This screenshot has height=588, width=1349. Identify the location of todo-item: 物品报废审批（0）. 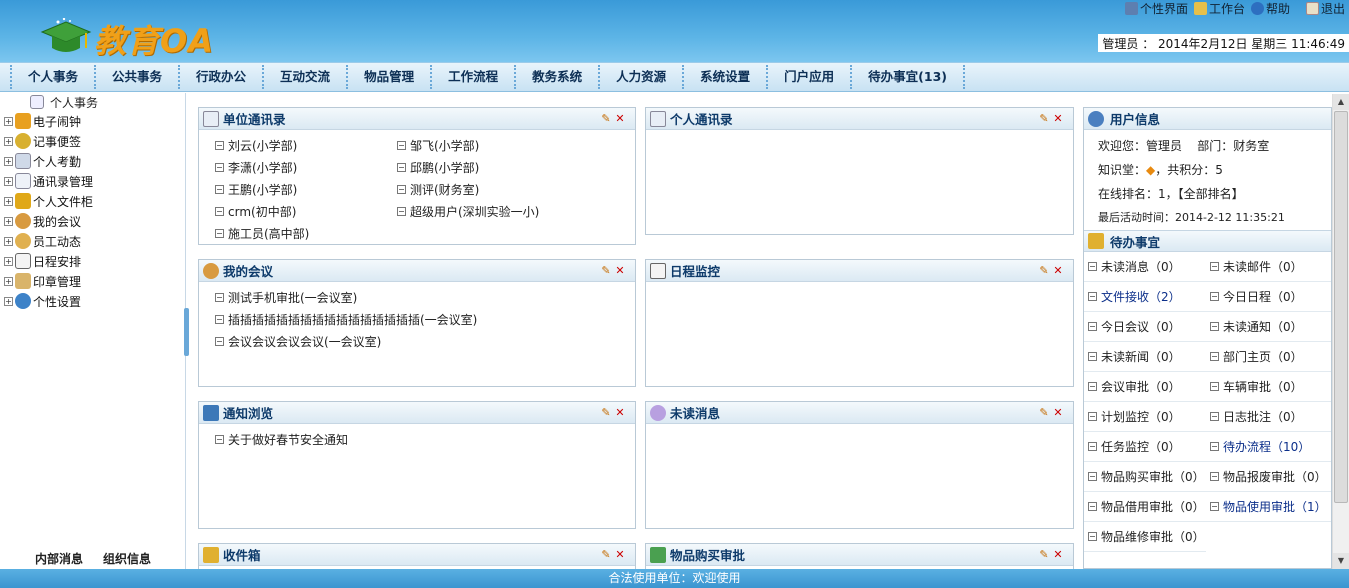
(1268, 477).